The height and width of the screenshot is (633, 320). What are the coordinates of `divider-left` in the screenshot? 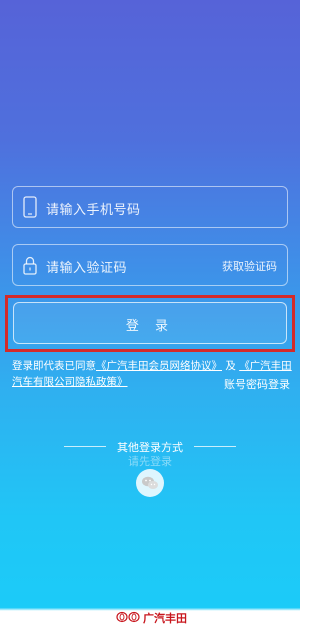 It's located at (85, 446).